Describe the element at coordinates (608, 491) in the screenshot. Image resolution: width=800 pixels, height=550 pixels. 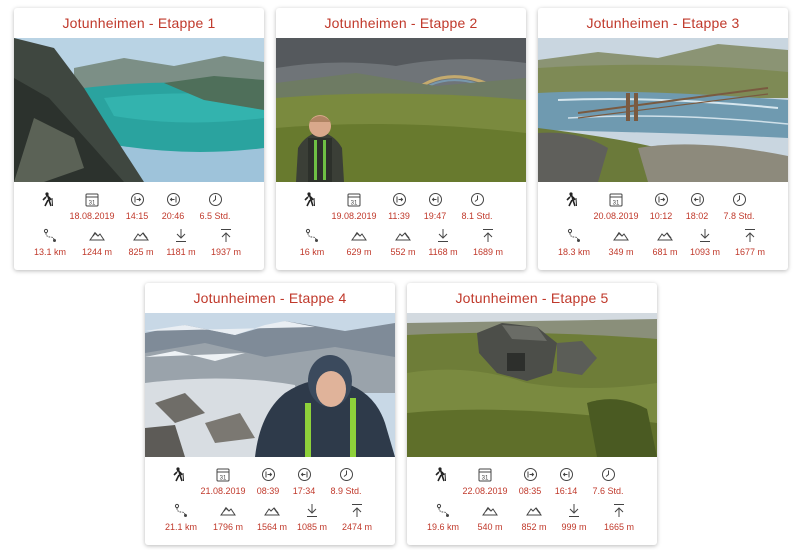
I see `duration-value: 7.6 Std.` at that location.